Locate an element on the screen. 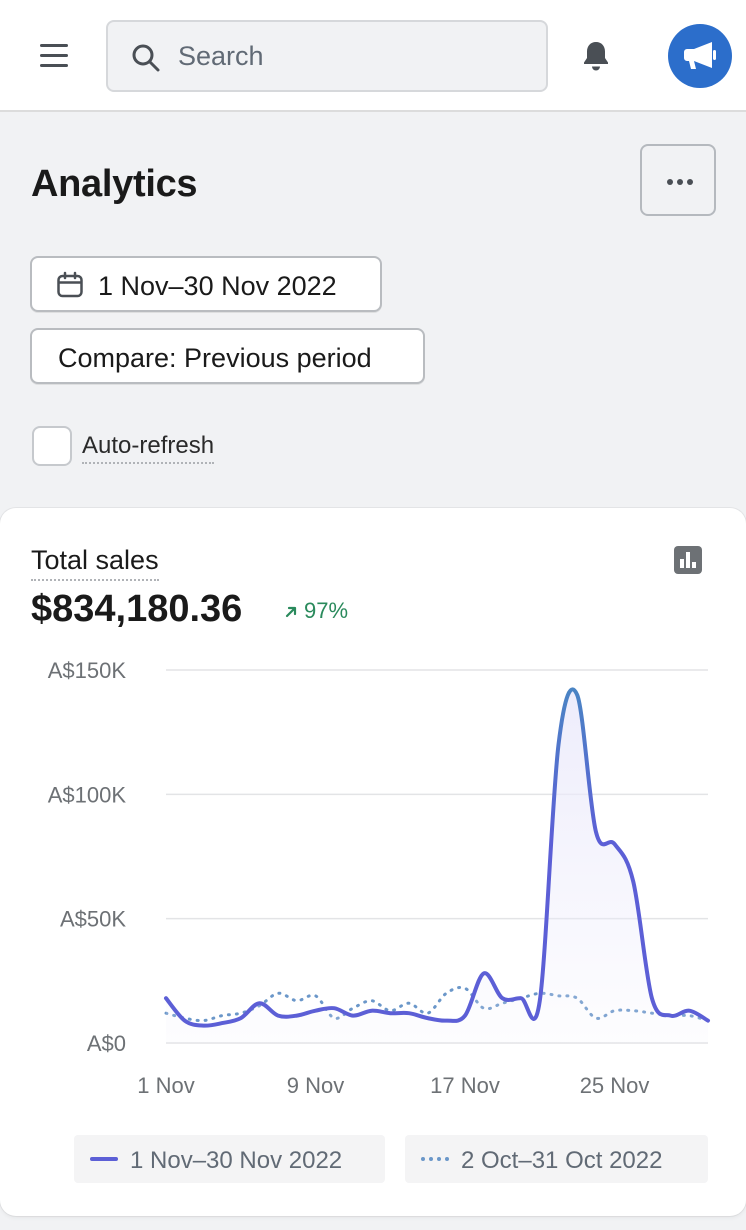  chart-type-button is located at coordinates (688, 562).